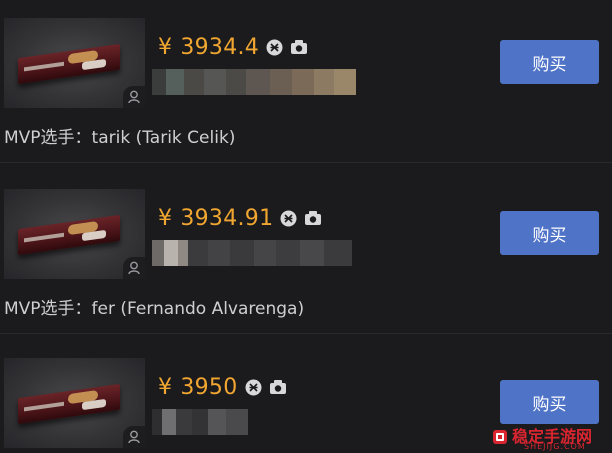 The image size is (612, 453). I want to click on price-row: ¥3950, so click(222, 387).